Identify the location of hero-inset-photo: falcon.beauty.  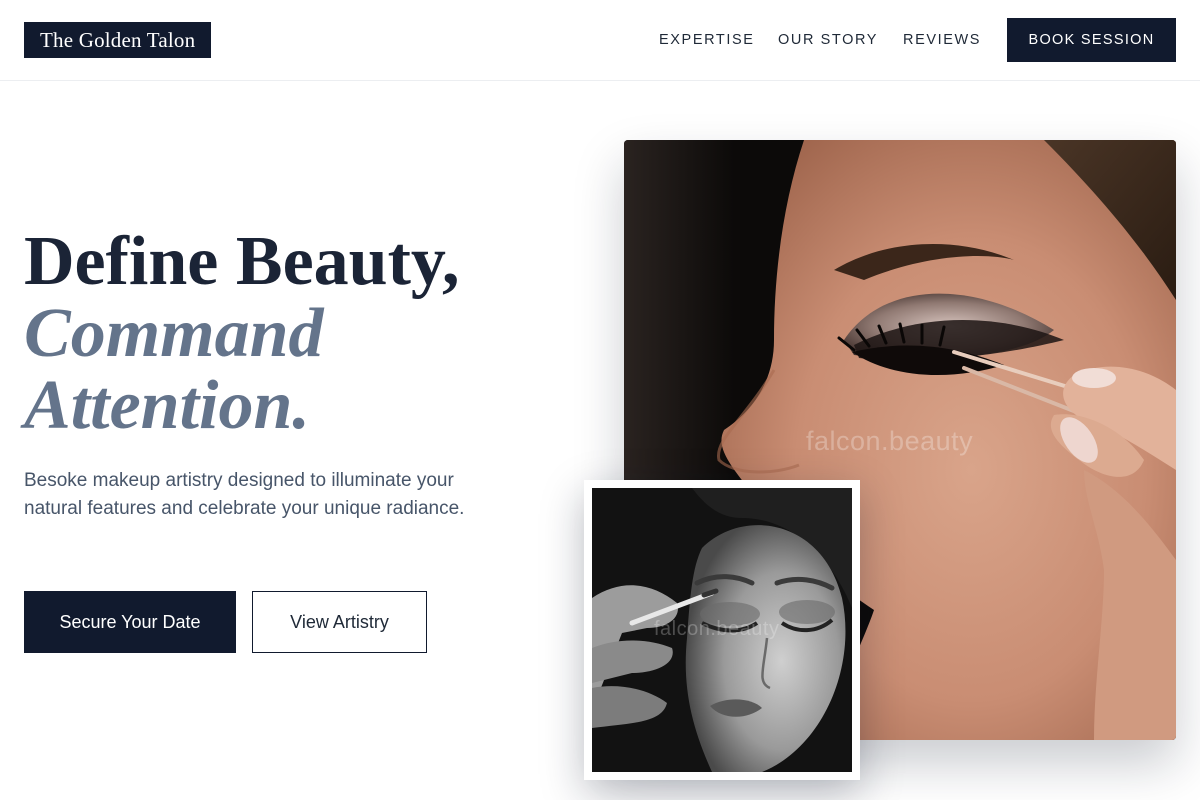
(722, 630).